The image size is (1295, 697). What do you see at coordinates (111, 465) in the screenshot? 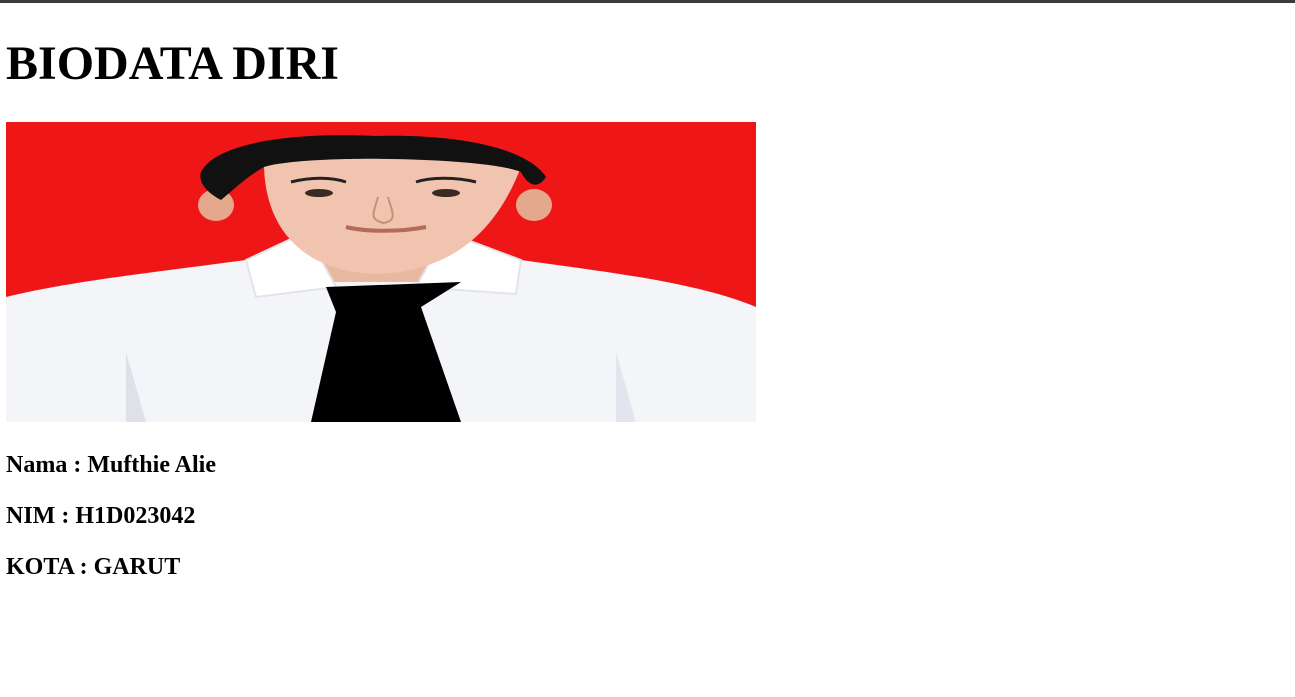
I see `name-field: Nama : Mufthie Alie` at bounding box center [111, 465].